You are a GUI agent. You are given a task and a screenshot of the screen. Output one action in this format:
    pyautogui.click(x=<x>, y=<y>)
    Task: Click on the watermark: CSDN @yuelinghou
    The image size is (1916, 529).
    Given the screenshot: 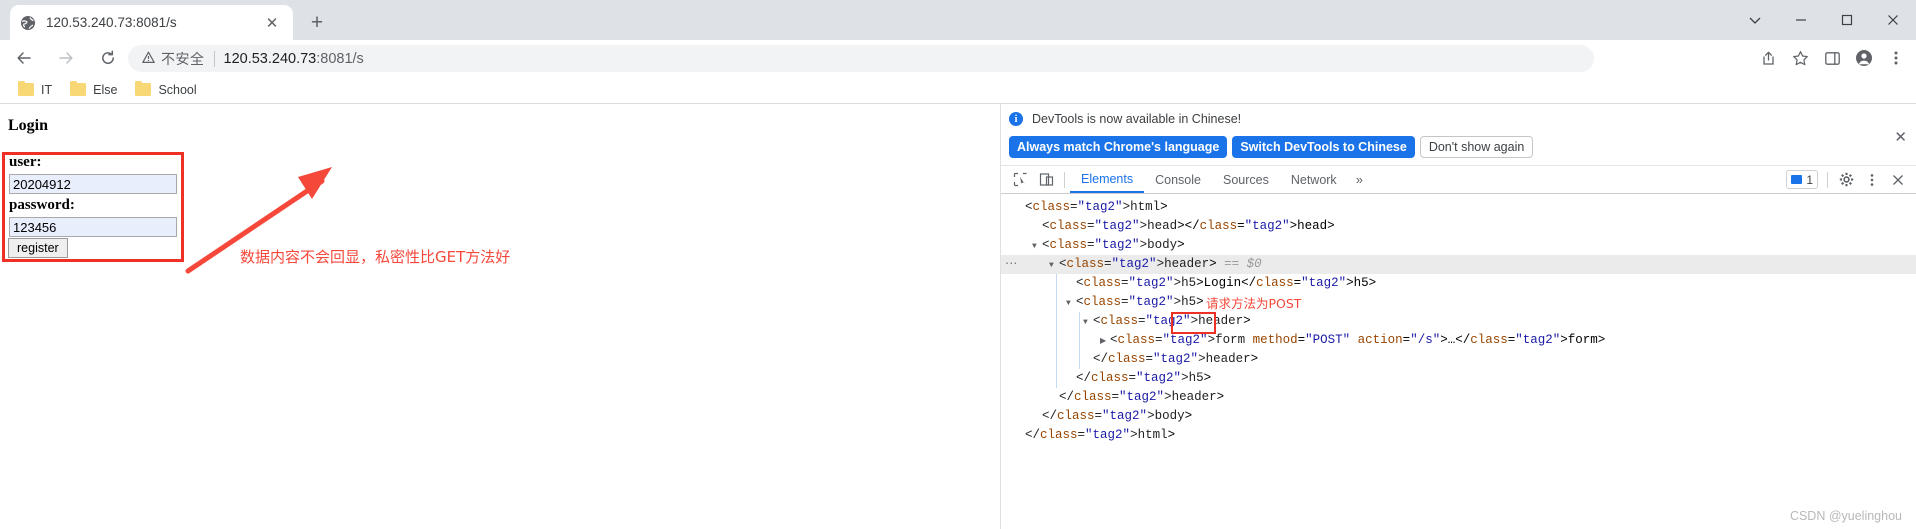 What is the action you would take?
    pyautogui.click(x=1845, y=516)
    